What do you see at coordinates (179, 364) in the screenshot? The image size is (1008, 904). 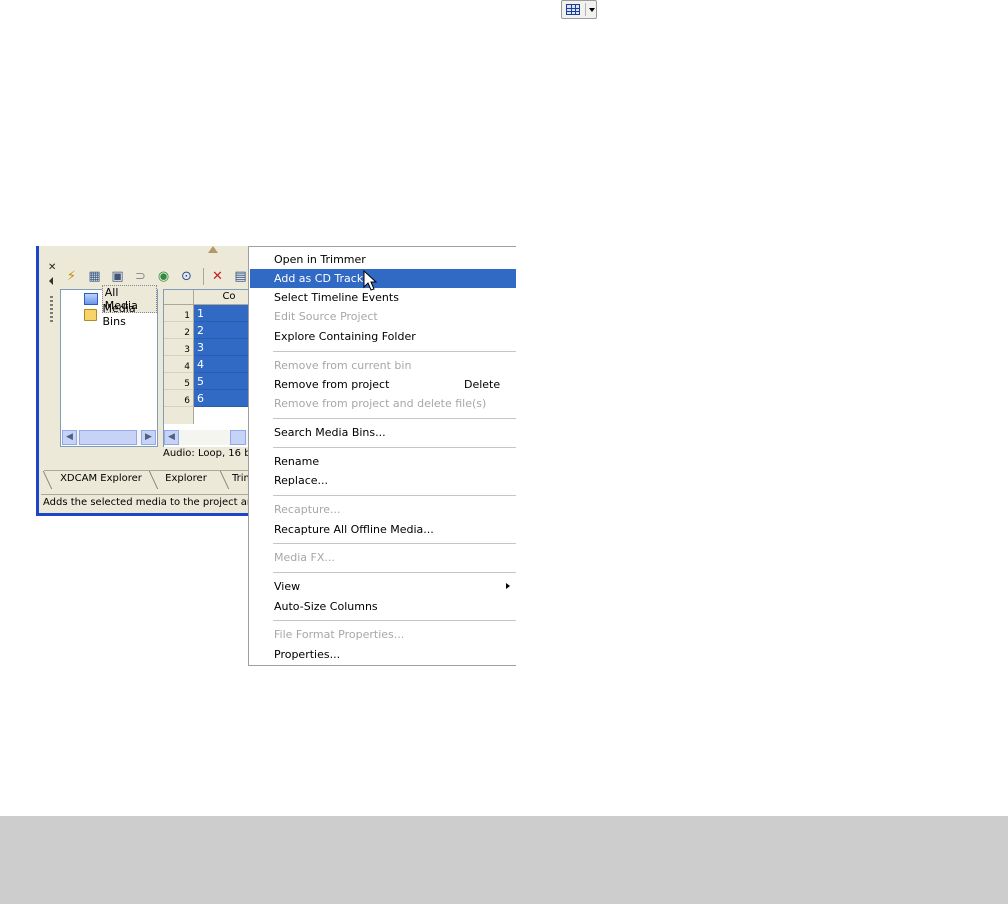 I see `row-number: 4` at bounding box center [179, 364].